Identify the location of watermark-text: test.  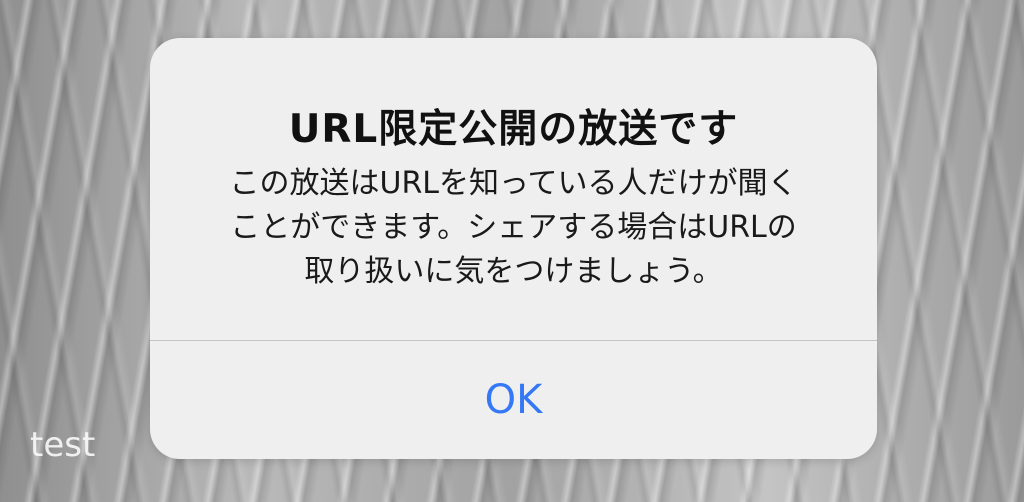
(63, 445).